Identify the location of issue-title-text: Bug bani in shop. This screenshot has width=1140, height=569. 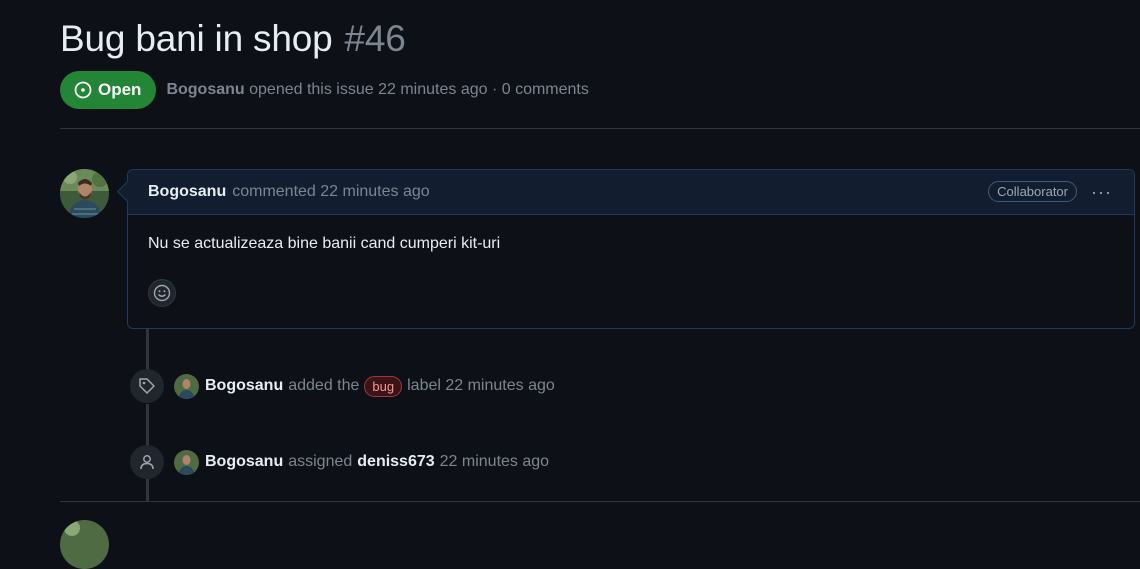
(196, 38).